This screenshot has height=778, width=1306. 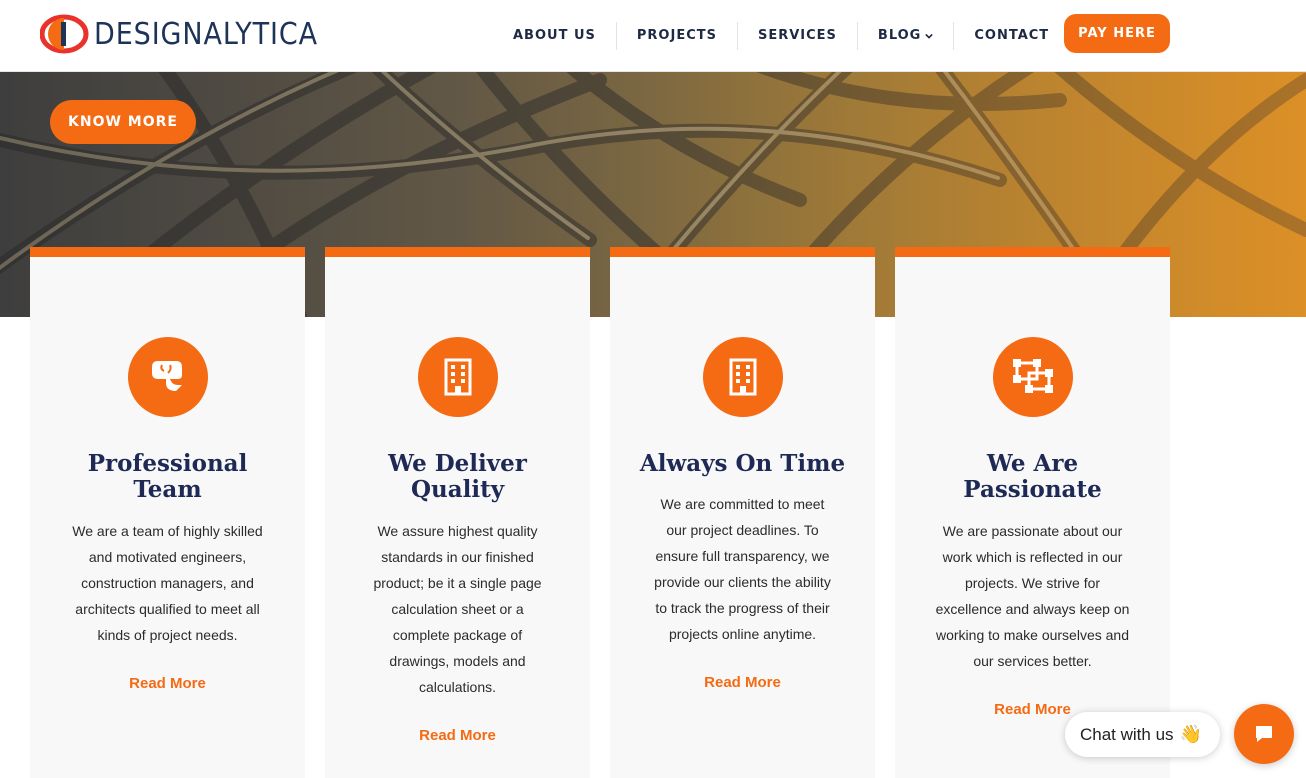 I want to click on nav-blog-label: BLOG, so click(x=899, y=35).